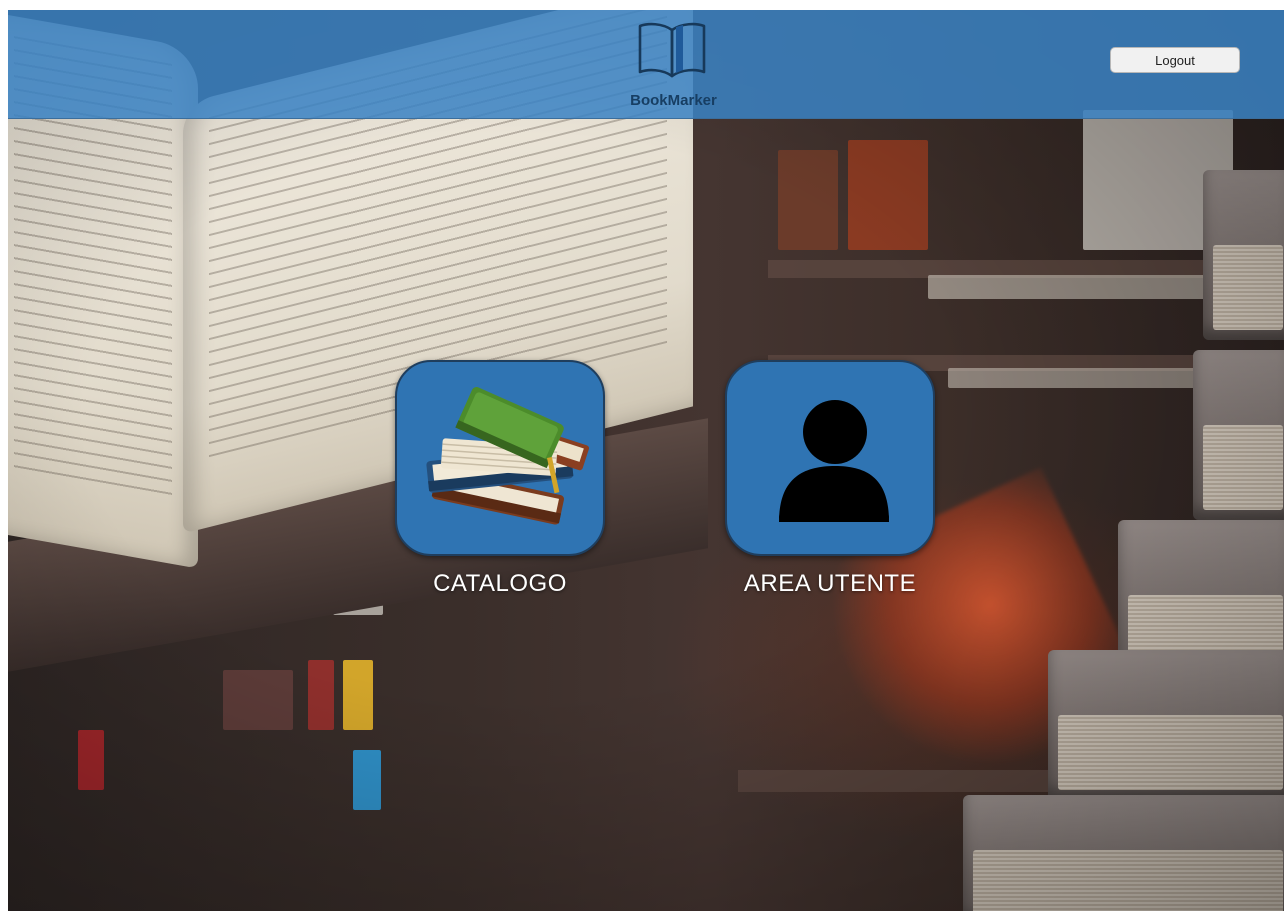 This screenshot has width=1284, height=911. What do you see at coordinates (1175, 60) in the screenshot?
I see `logout-button: Logout` at bounding box center [1175, 60].